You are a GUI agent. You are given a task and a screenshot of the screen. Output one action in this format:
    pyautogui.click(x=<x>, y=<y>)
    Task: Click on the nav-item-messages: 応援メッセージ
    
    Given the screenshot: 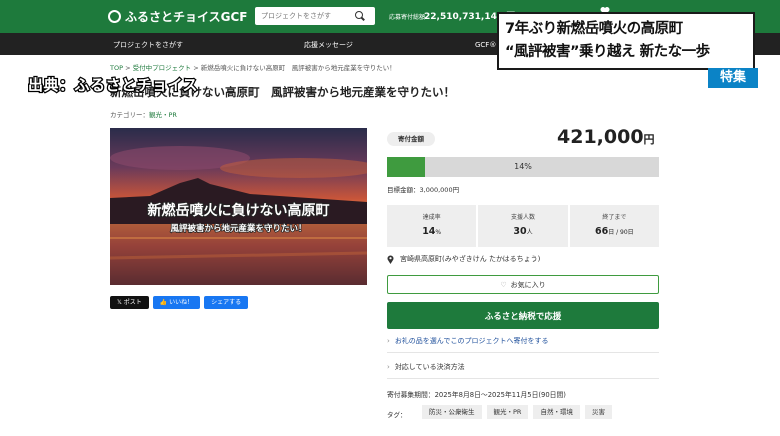 What is the action you would take?
    pyautogui.click(x=328, y=45)
    